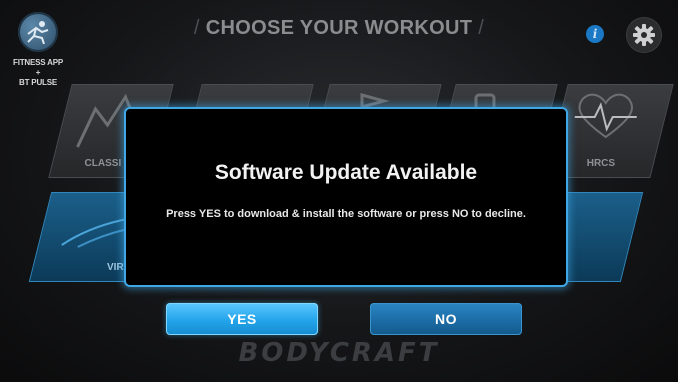 The image size is (678, 382). What do you see at coordinates (595, 34) in the screenshot?
I see `info-icon: i` at bounding box center [595, 34].